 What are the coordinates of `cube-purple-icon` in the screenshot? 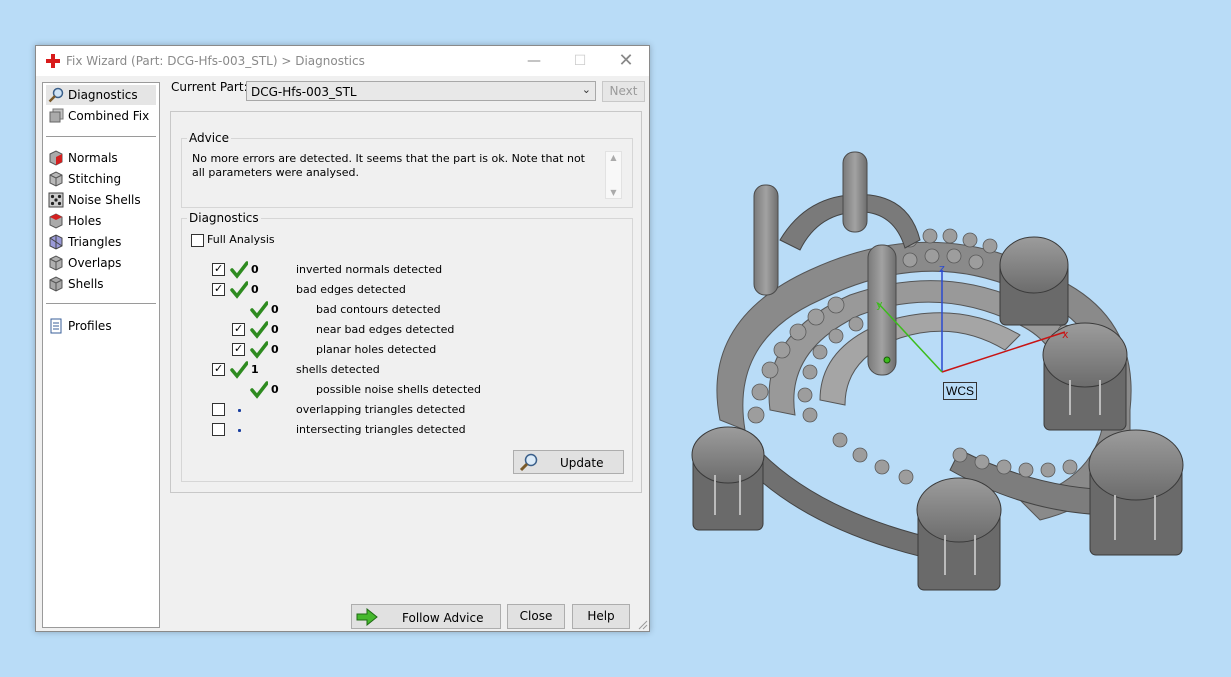 It's located at (56, 242).